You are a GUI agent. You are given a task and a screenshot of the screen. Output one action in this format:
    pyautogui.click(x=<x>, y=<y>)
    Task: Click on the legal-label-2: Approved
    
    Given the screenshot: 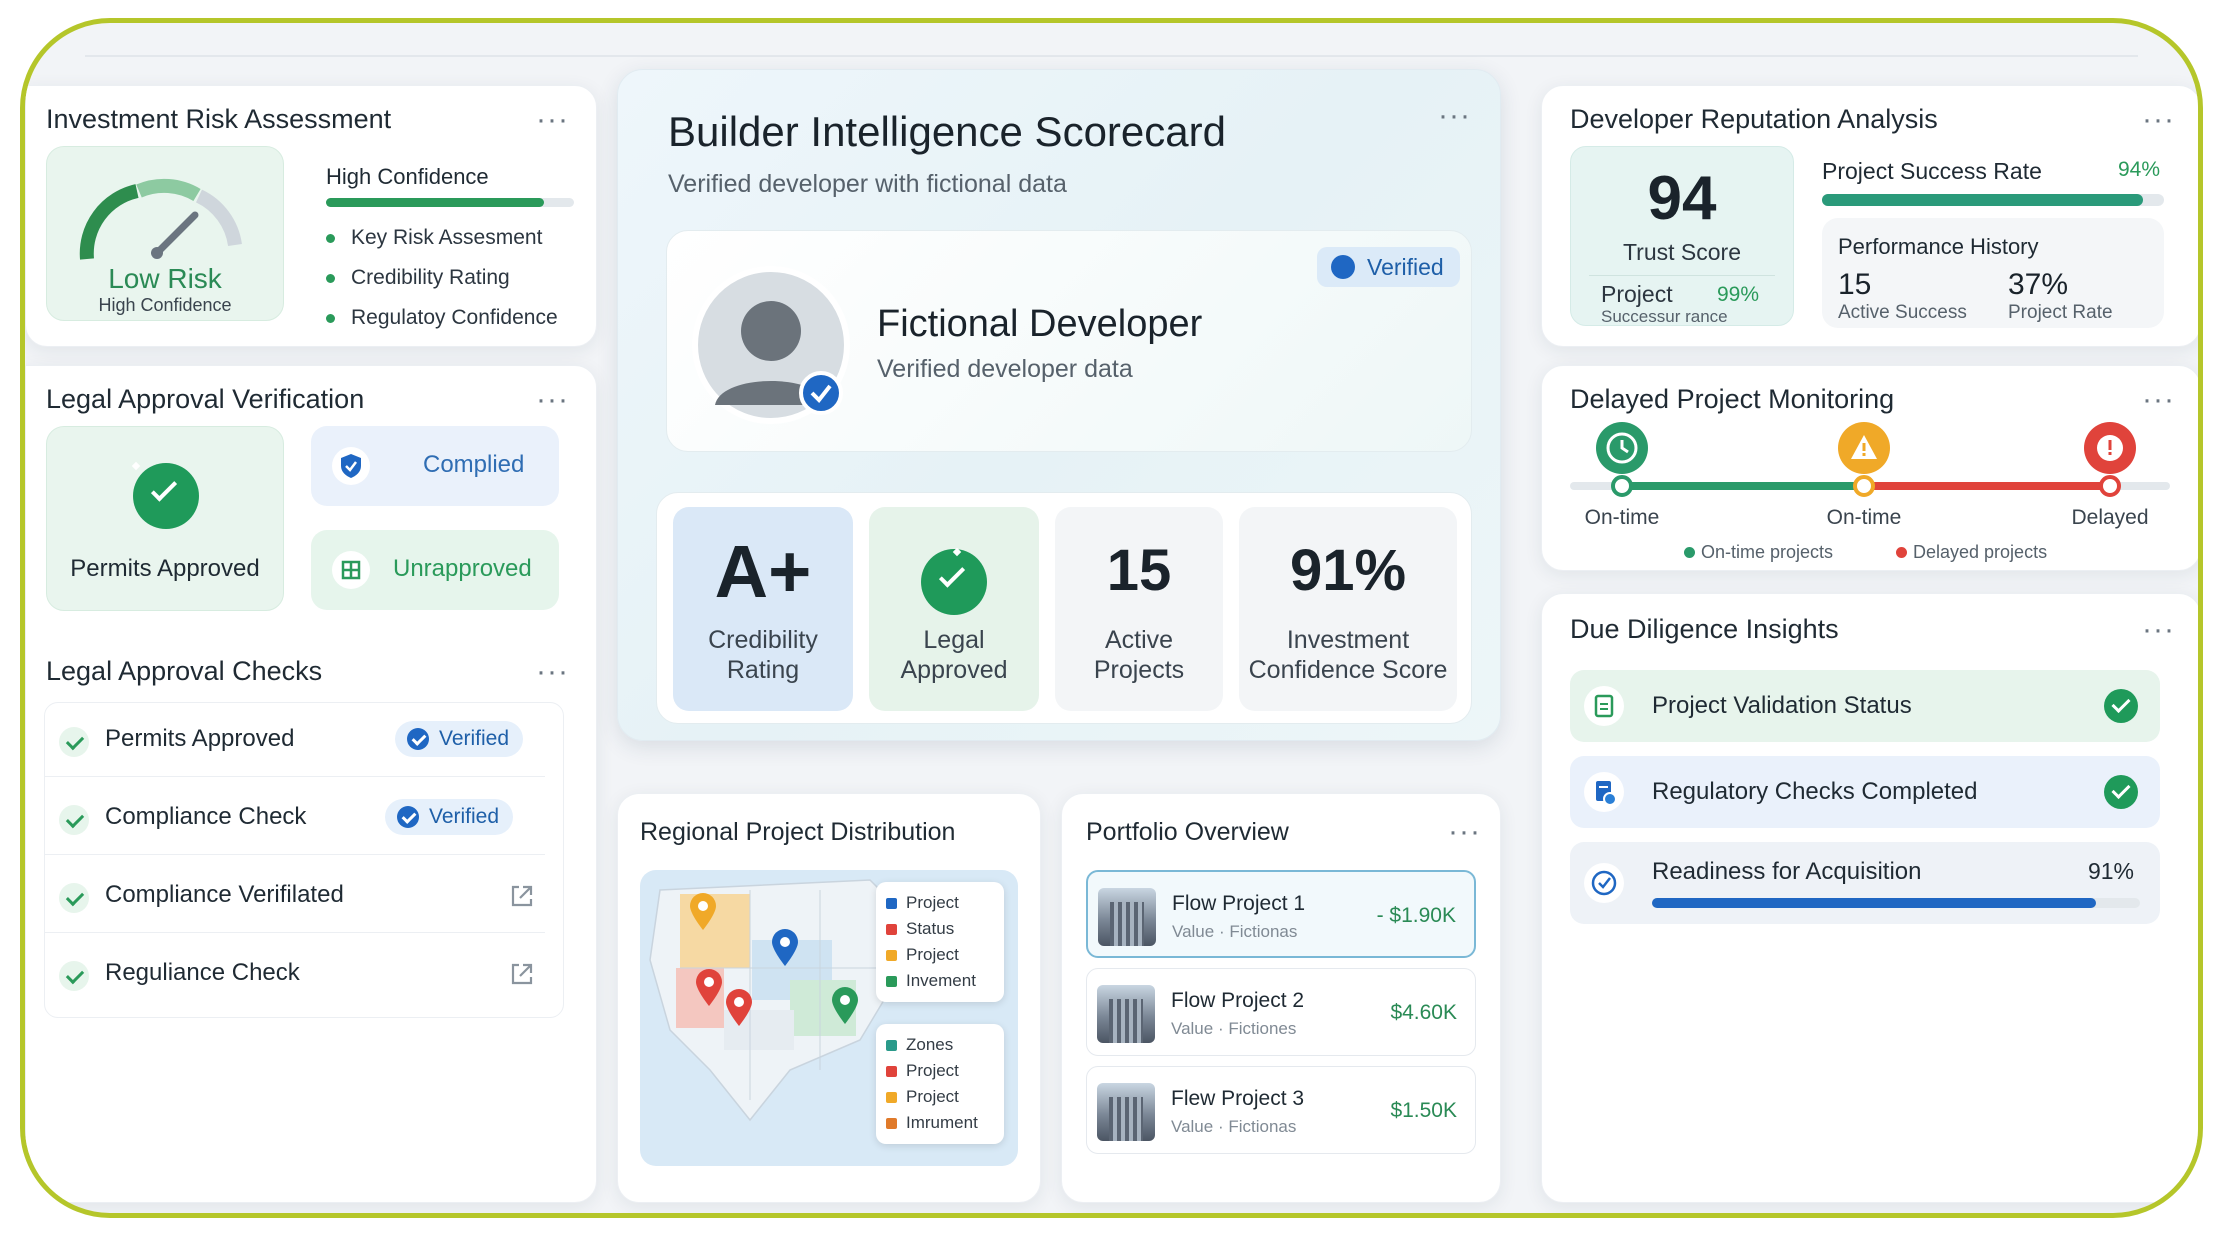 What is the action you would take?
    pyautogui.click(x=954, y=670)
    